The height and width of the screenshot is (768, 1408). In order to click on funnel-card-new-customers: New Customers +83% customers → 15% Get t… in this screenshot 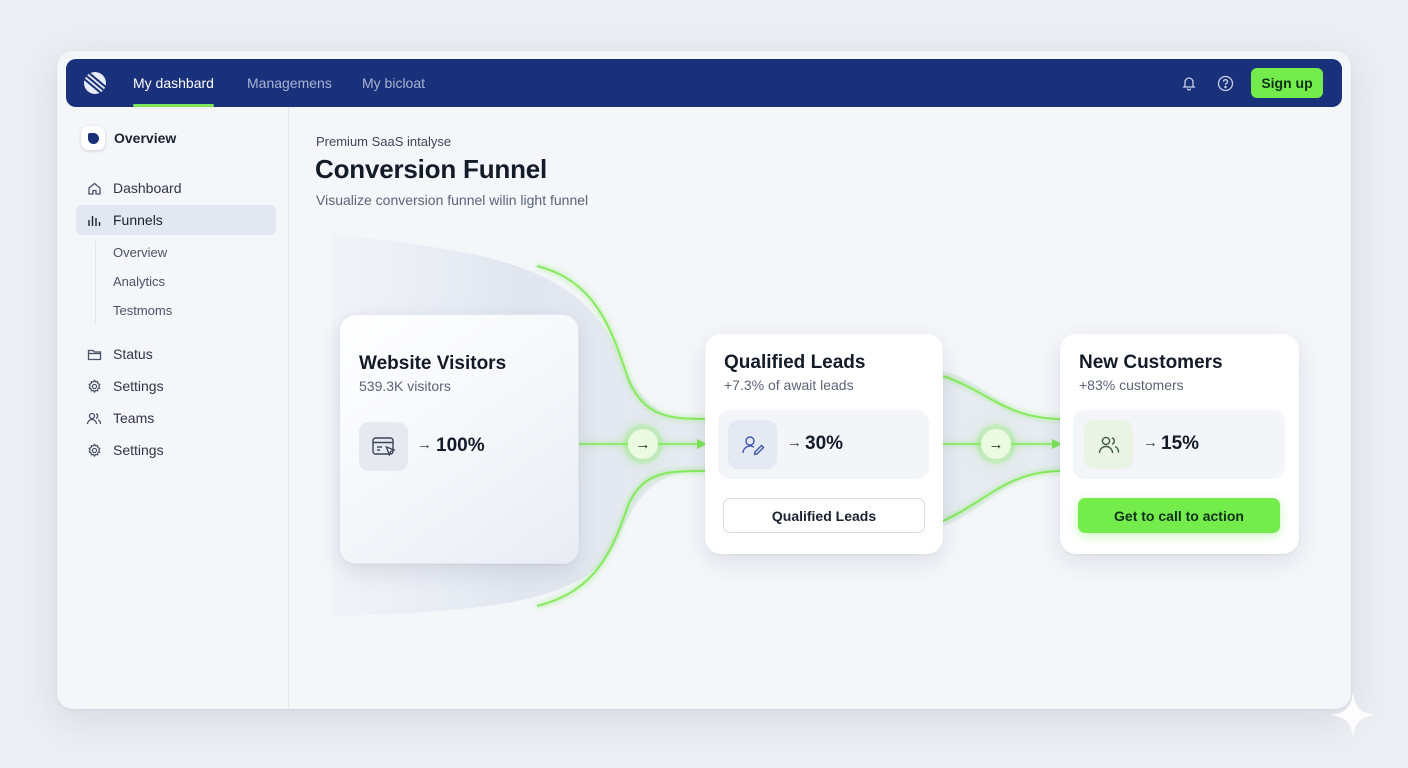, I will do `click(1179, 444)`.